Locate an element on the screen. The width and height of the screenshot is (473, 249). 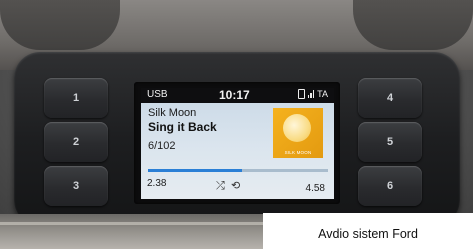
source-label: USB is located at coordinates (157, 94).